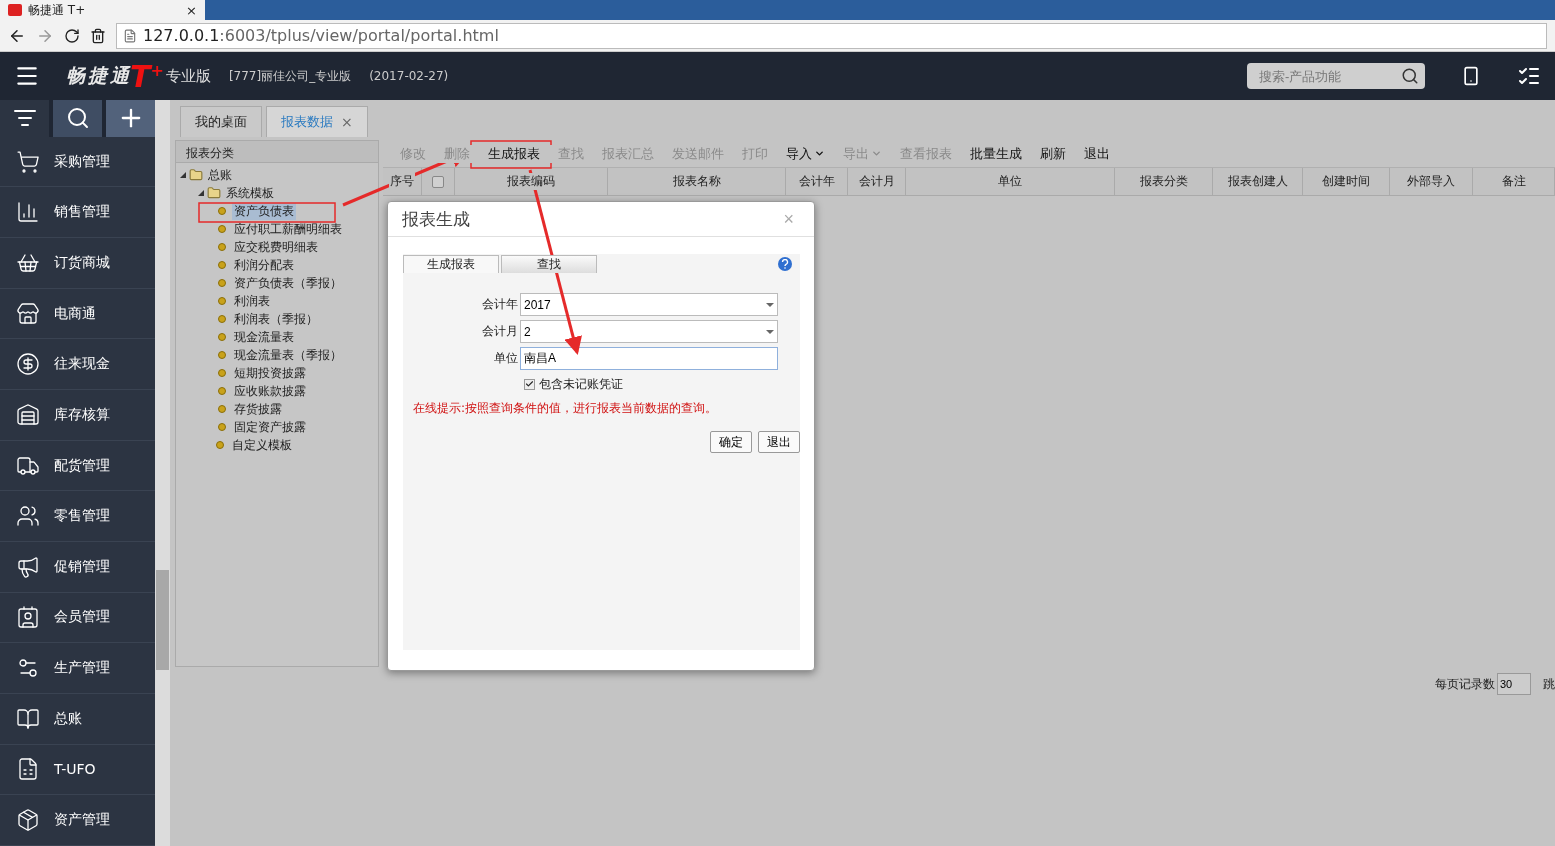 The height and width of the screenshot is (846, 1555). I want to click on search-field: 搜索-产品功能, so click(1336, 76).